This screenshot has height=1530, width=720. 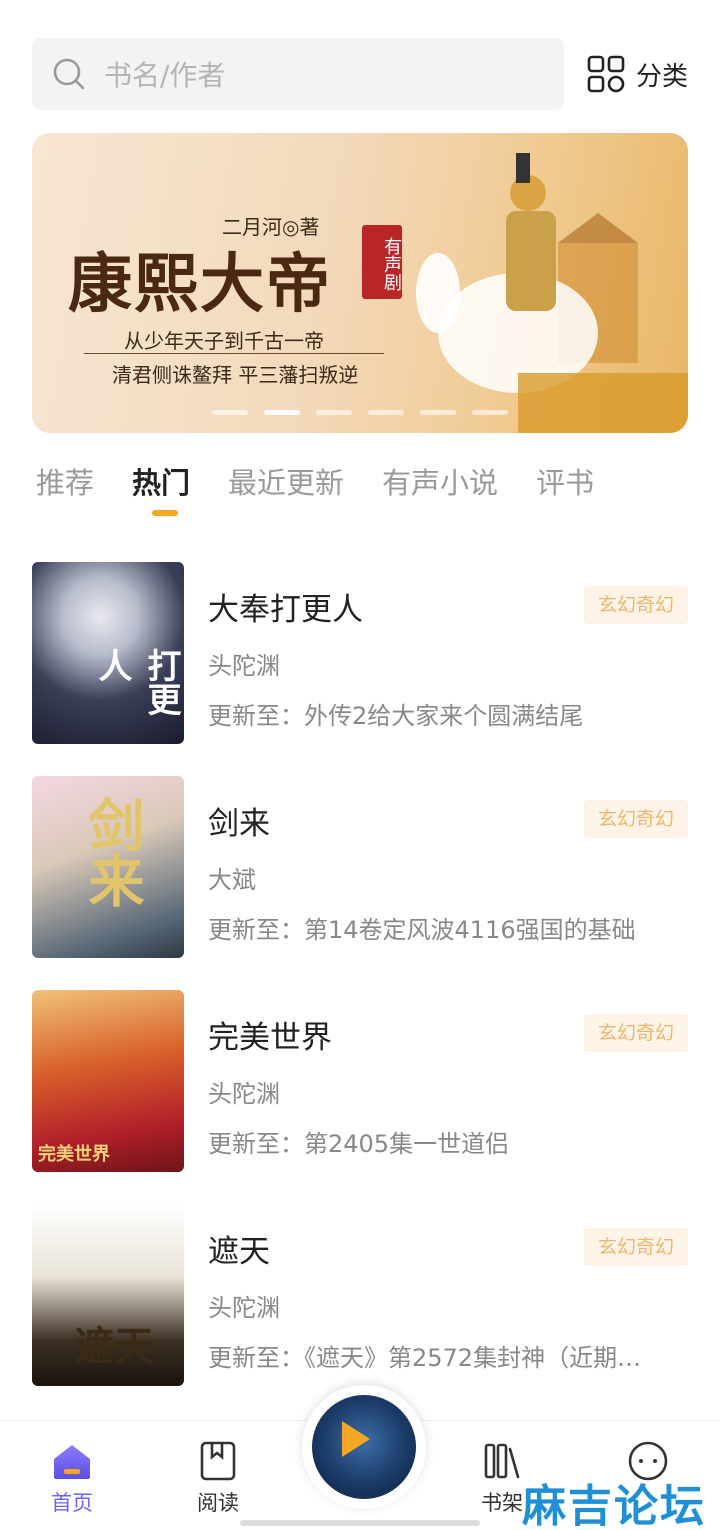 I want to click on book-cover: 完美世界, so click(x=108, y=1081).